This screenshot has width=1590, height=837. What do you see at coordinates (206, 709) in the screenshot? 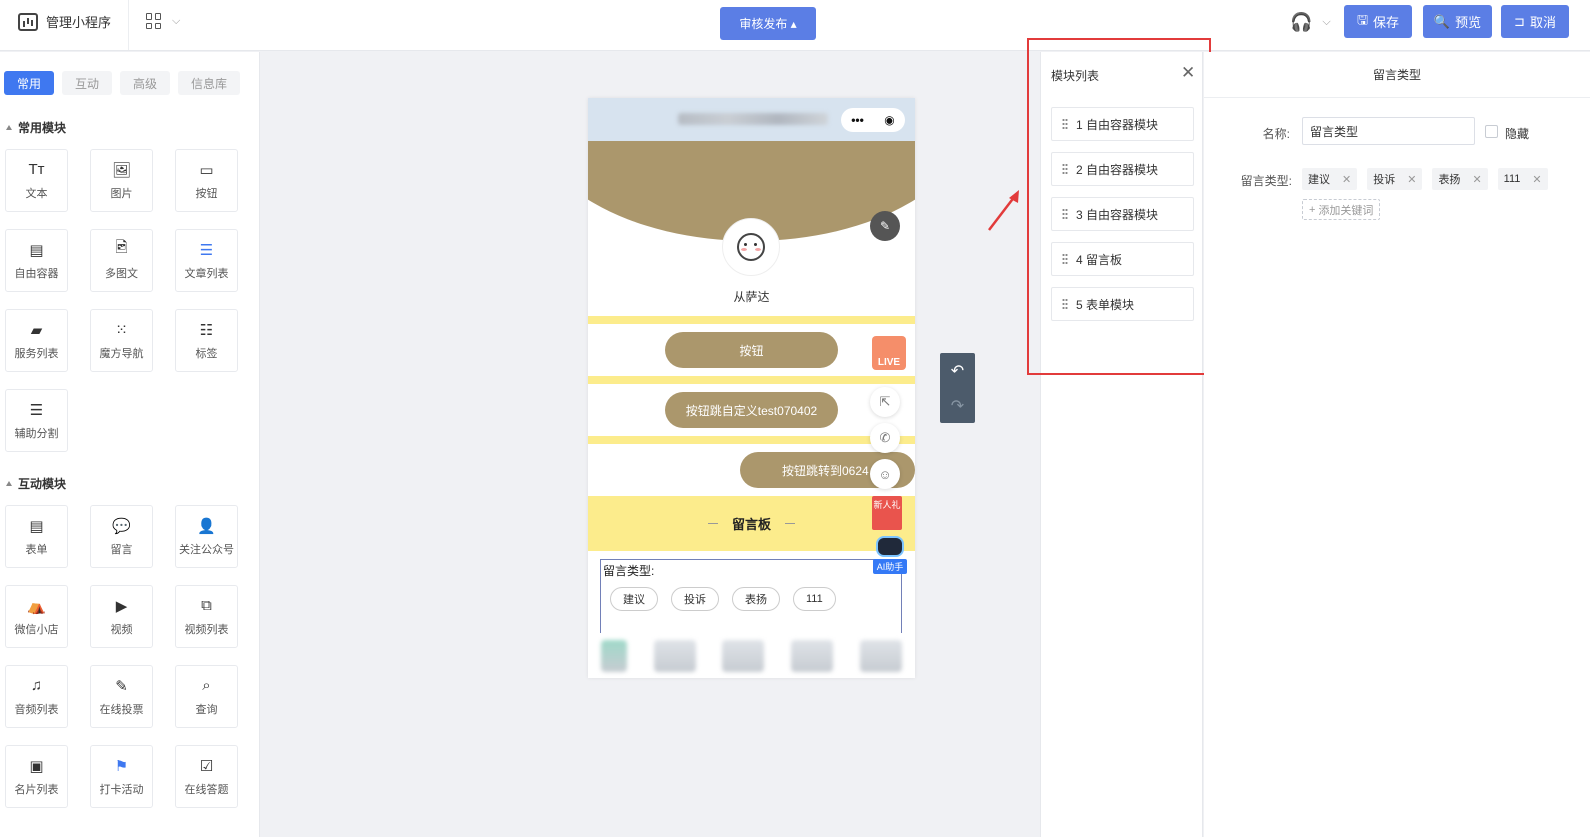
I see `module-label: 查询` at bounding box center [206, 709].